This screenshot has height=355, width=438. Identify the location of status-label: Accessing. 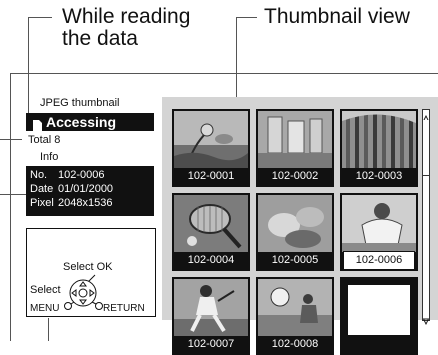
(81, 122).